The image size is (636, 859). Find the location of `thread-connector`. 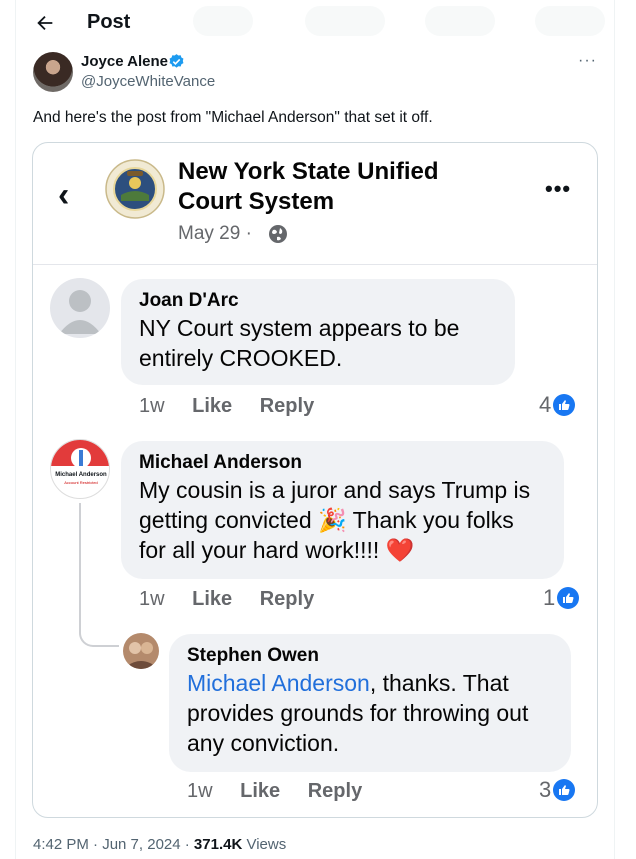

thread-connector is located at coordinates (99, 630).